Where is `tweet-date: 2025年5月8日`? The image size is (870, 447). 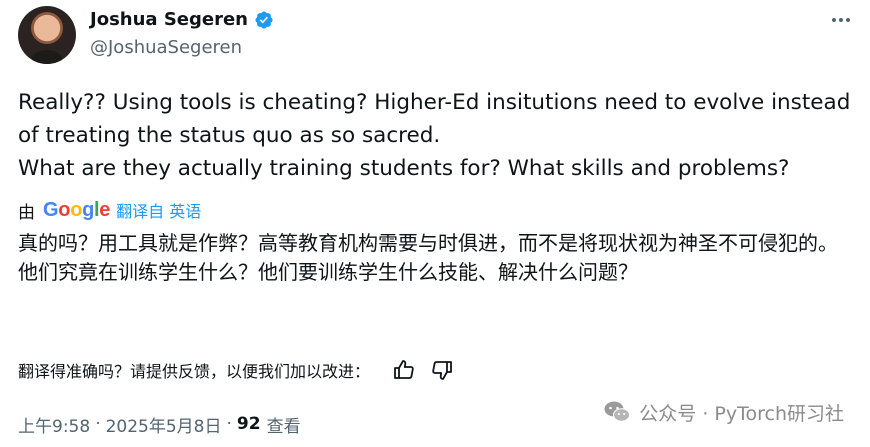 tweet-date: 2025年5月8日 is located at coordinates (164, 424).